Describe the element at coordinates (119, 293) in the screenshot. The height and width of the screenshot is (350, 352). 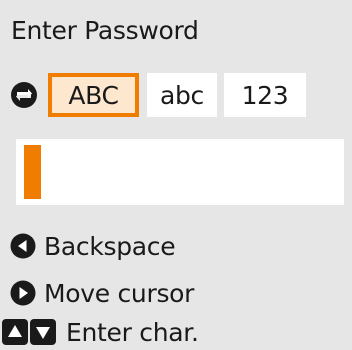
I see `help-move-cursor-label: Move cursor` at that location.